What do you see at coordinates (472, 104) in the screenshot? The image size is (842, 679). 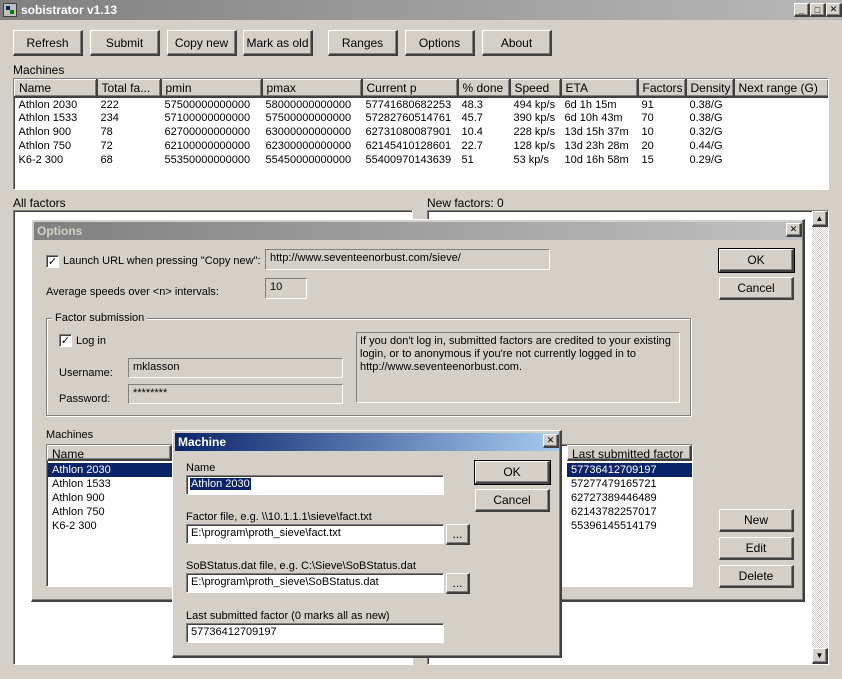 I see `table-cell: 48.3` at bounding box center [472, 104].